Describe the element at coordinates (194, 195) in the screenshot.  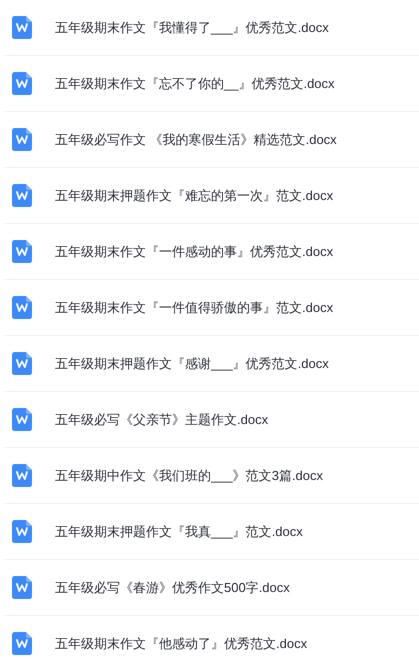
I see `file-name: 五年级期末押题作文『难忘的第一次』范文.docx` at that location.